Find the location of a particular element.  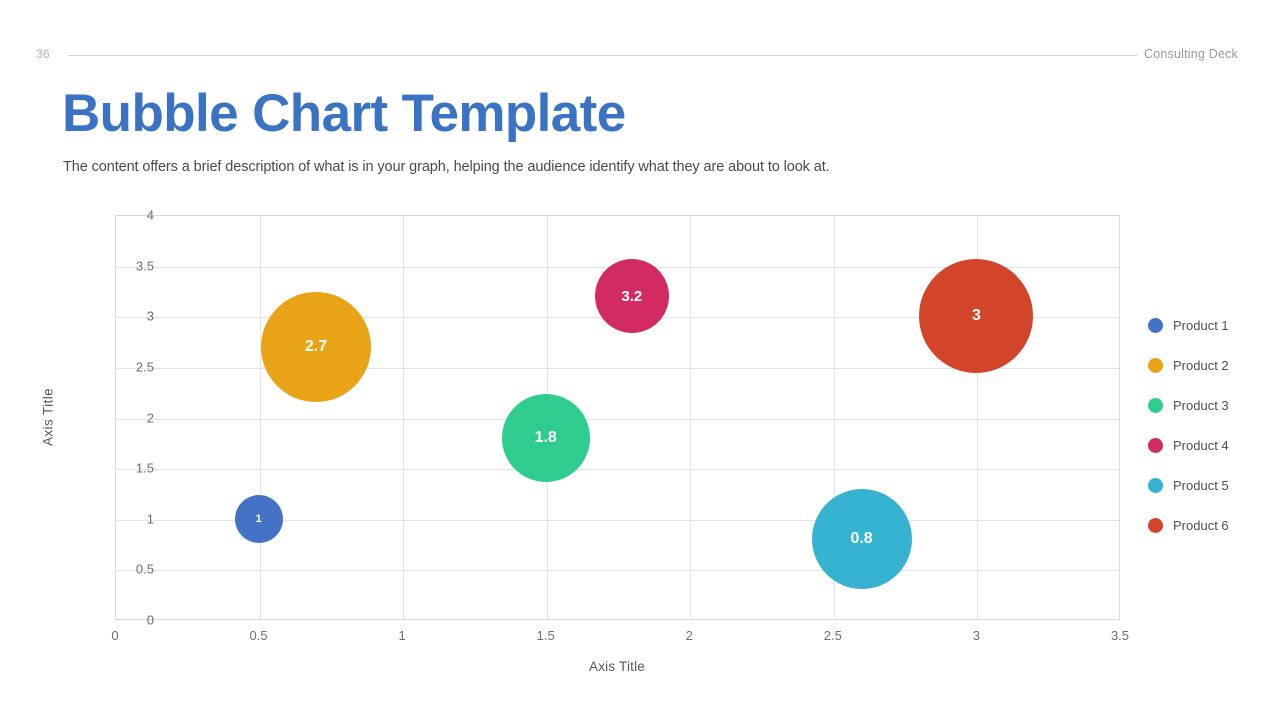

x-axis-tick-label: 0.5 is located at coordinates (258, 635).